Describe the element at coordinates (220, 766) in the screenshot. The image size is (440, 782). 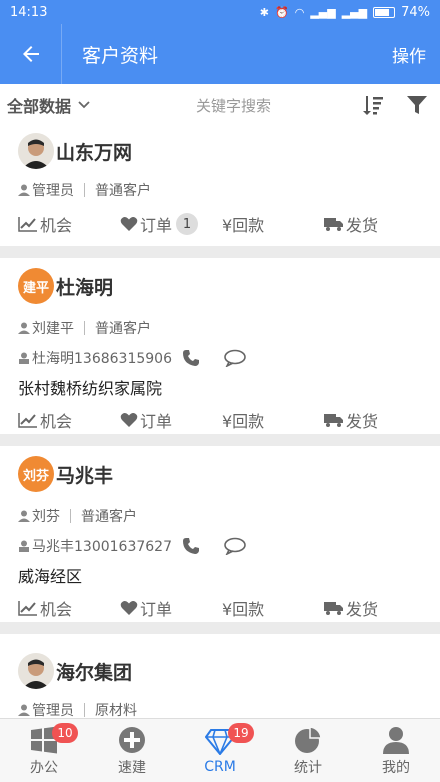
I see `tab-crm-label: CRM` at that location.